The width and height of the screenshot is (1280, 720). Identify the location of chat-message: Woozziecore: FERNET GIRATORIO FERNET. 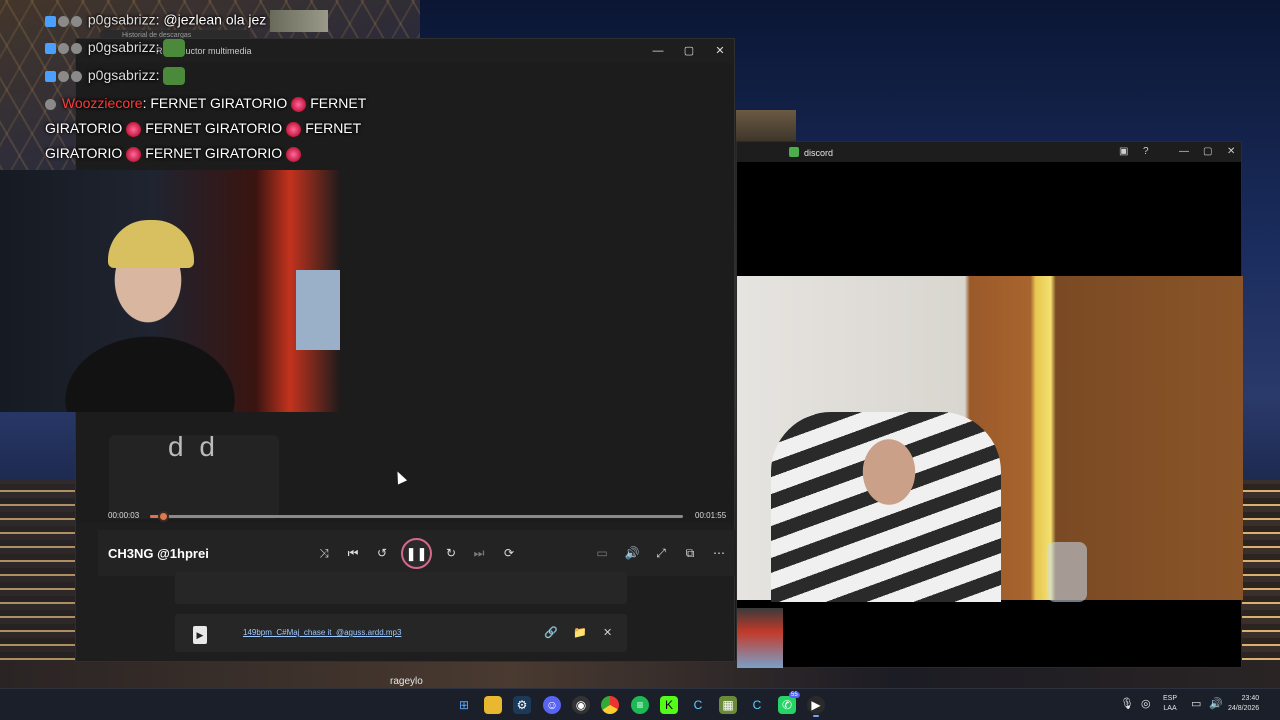
(205, 103).